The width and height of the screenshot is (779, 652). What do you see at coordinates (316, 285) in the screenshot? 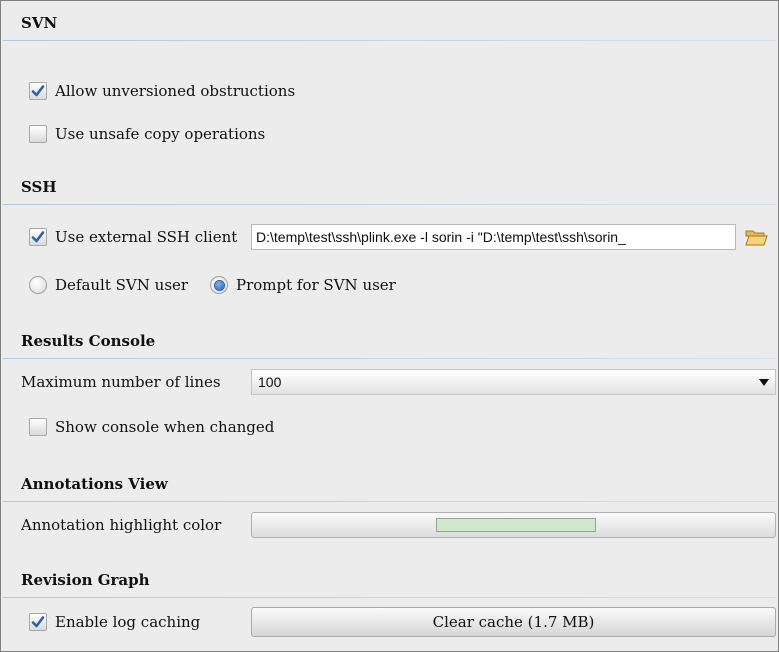
I see `prompt-svn-user-label: Prompt for SVN user` at bounding box center [316, 285].